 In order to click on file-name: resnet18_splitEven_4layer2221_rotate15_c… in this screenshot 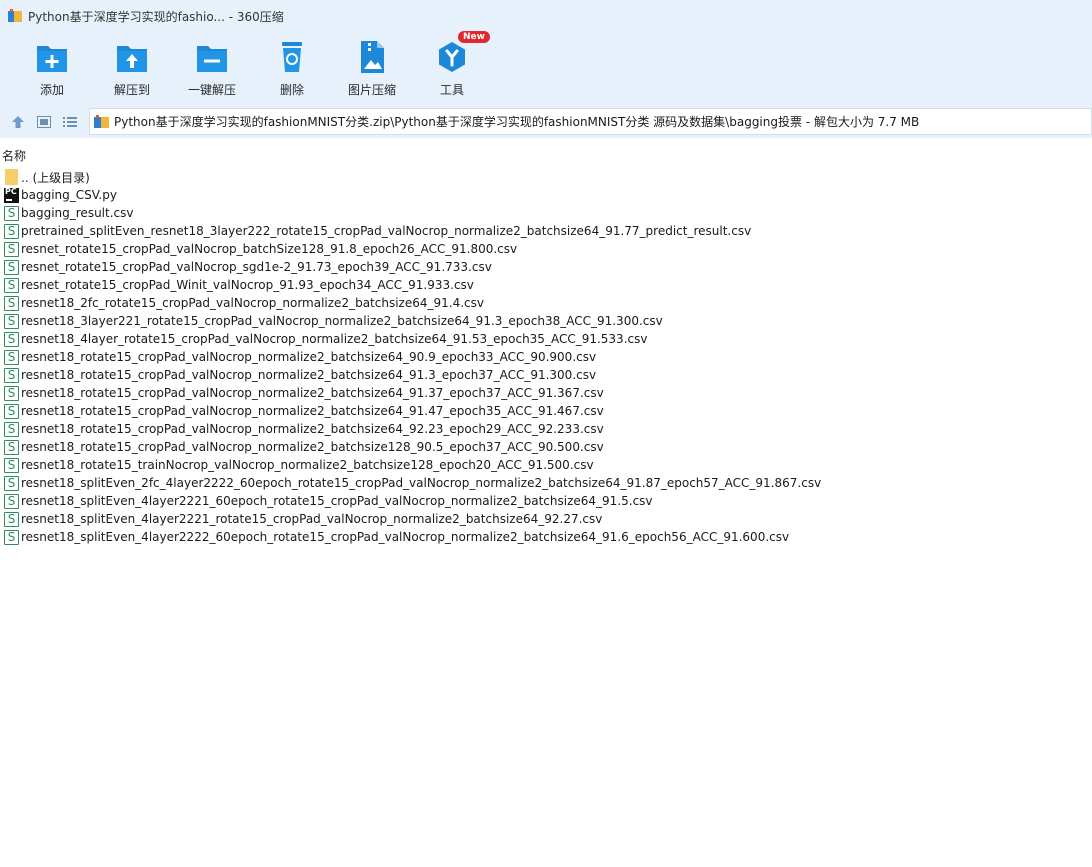, I will do `click(312, 519)`.